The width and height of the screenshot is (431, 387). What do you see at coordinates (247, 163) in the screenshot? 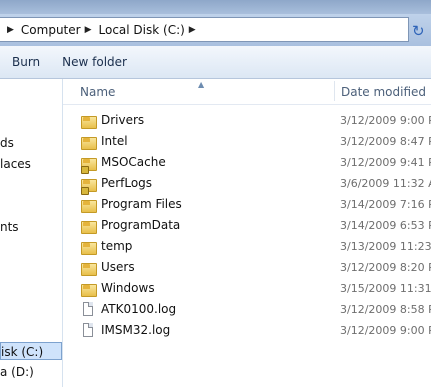
I see `list-item: MSOCache 3/12/2009 9:41 P` at bounding box center [247, 163].